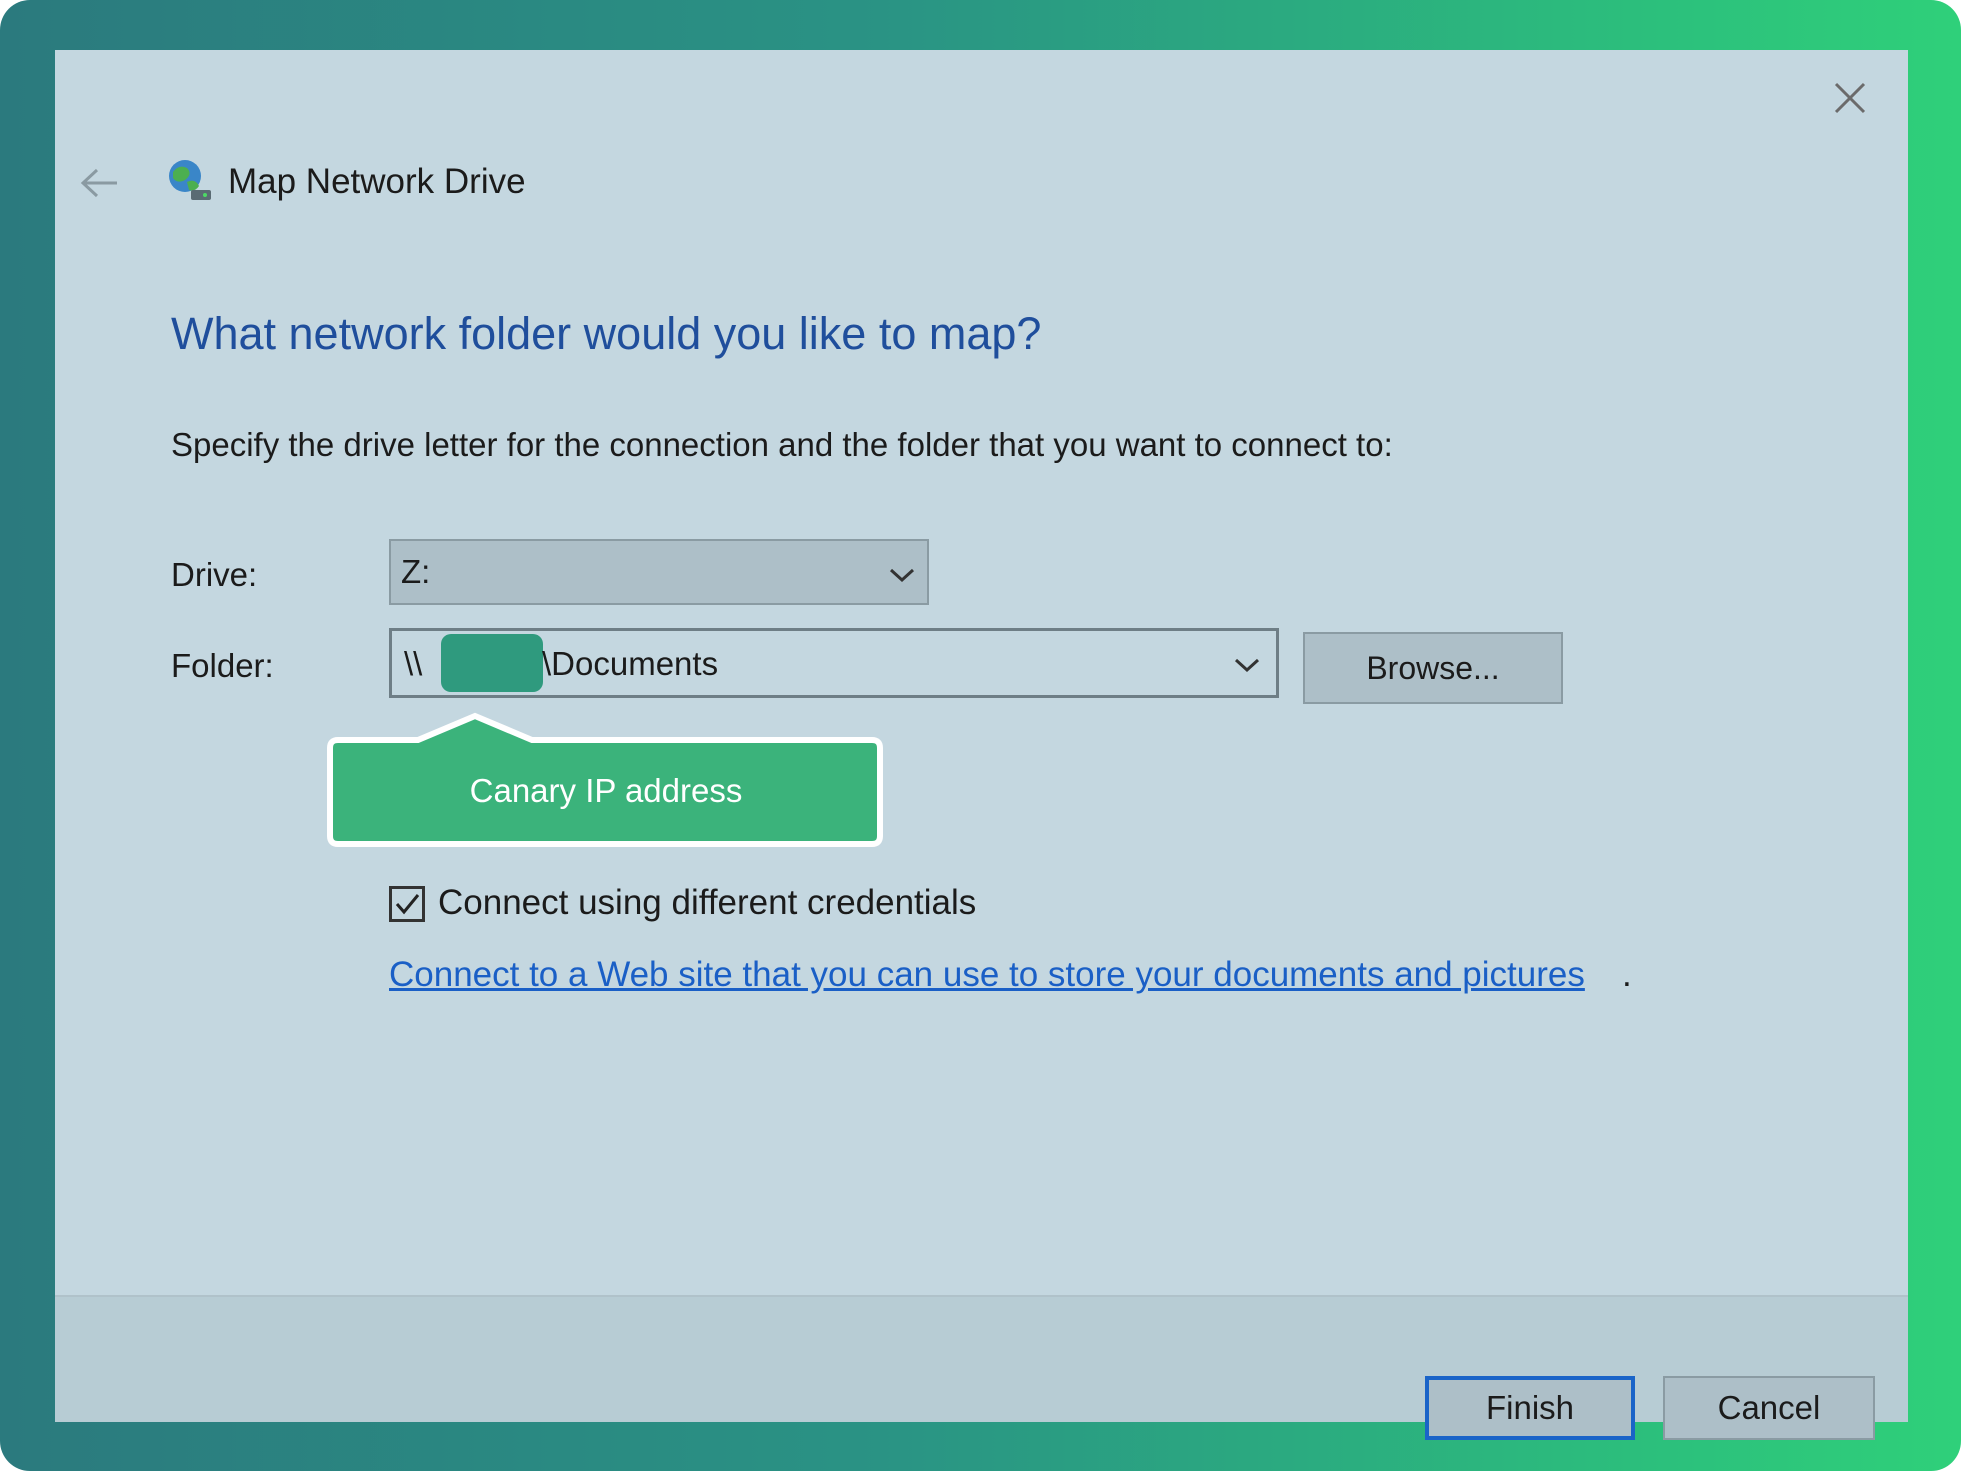  What do you see at coordinates (630, 663) in the screenshot?
I see `folder-path-suffix: \Documents` at bounding box center [630, 663].